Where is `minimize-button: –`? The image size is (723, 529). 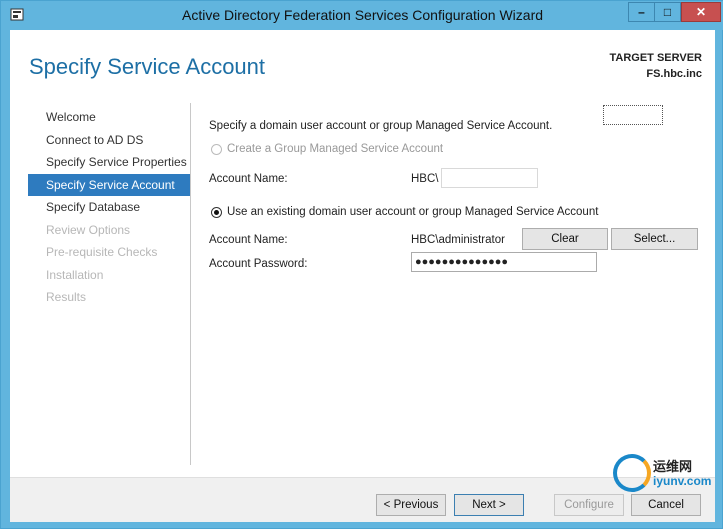
minimize-button: – is located at coordinates (641, 12).